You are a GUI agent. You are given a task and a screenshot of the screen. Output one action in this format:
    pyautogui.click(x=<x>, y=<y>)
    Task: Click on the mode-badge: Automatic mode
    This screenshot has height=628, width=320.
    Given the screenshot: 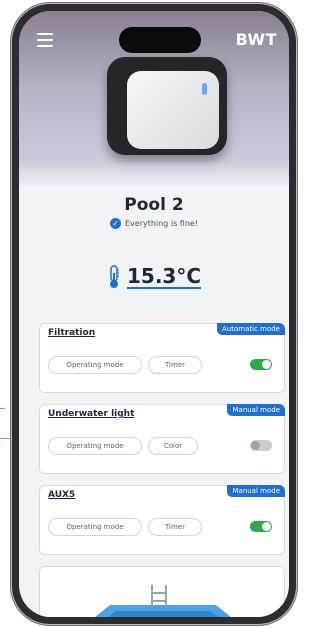 What is the action you would take?
    pyautogui.click(x=251, y=329)
    